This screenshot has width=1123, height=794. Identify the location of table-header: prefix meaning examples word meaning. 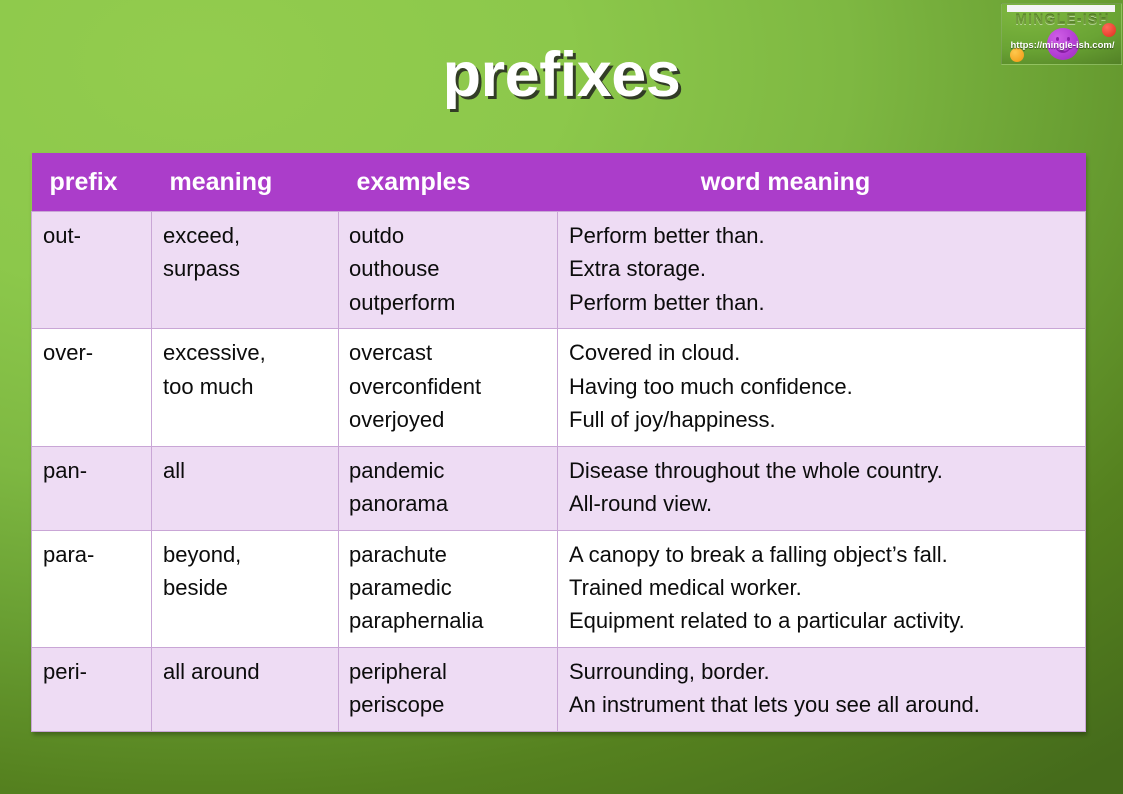
(558, 182).